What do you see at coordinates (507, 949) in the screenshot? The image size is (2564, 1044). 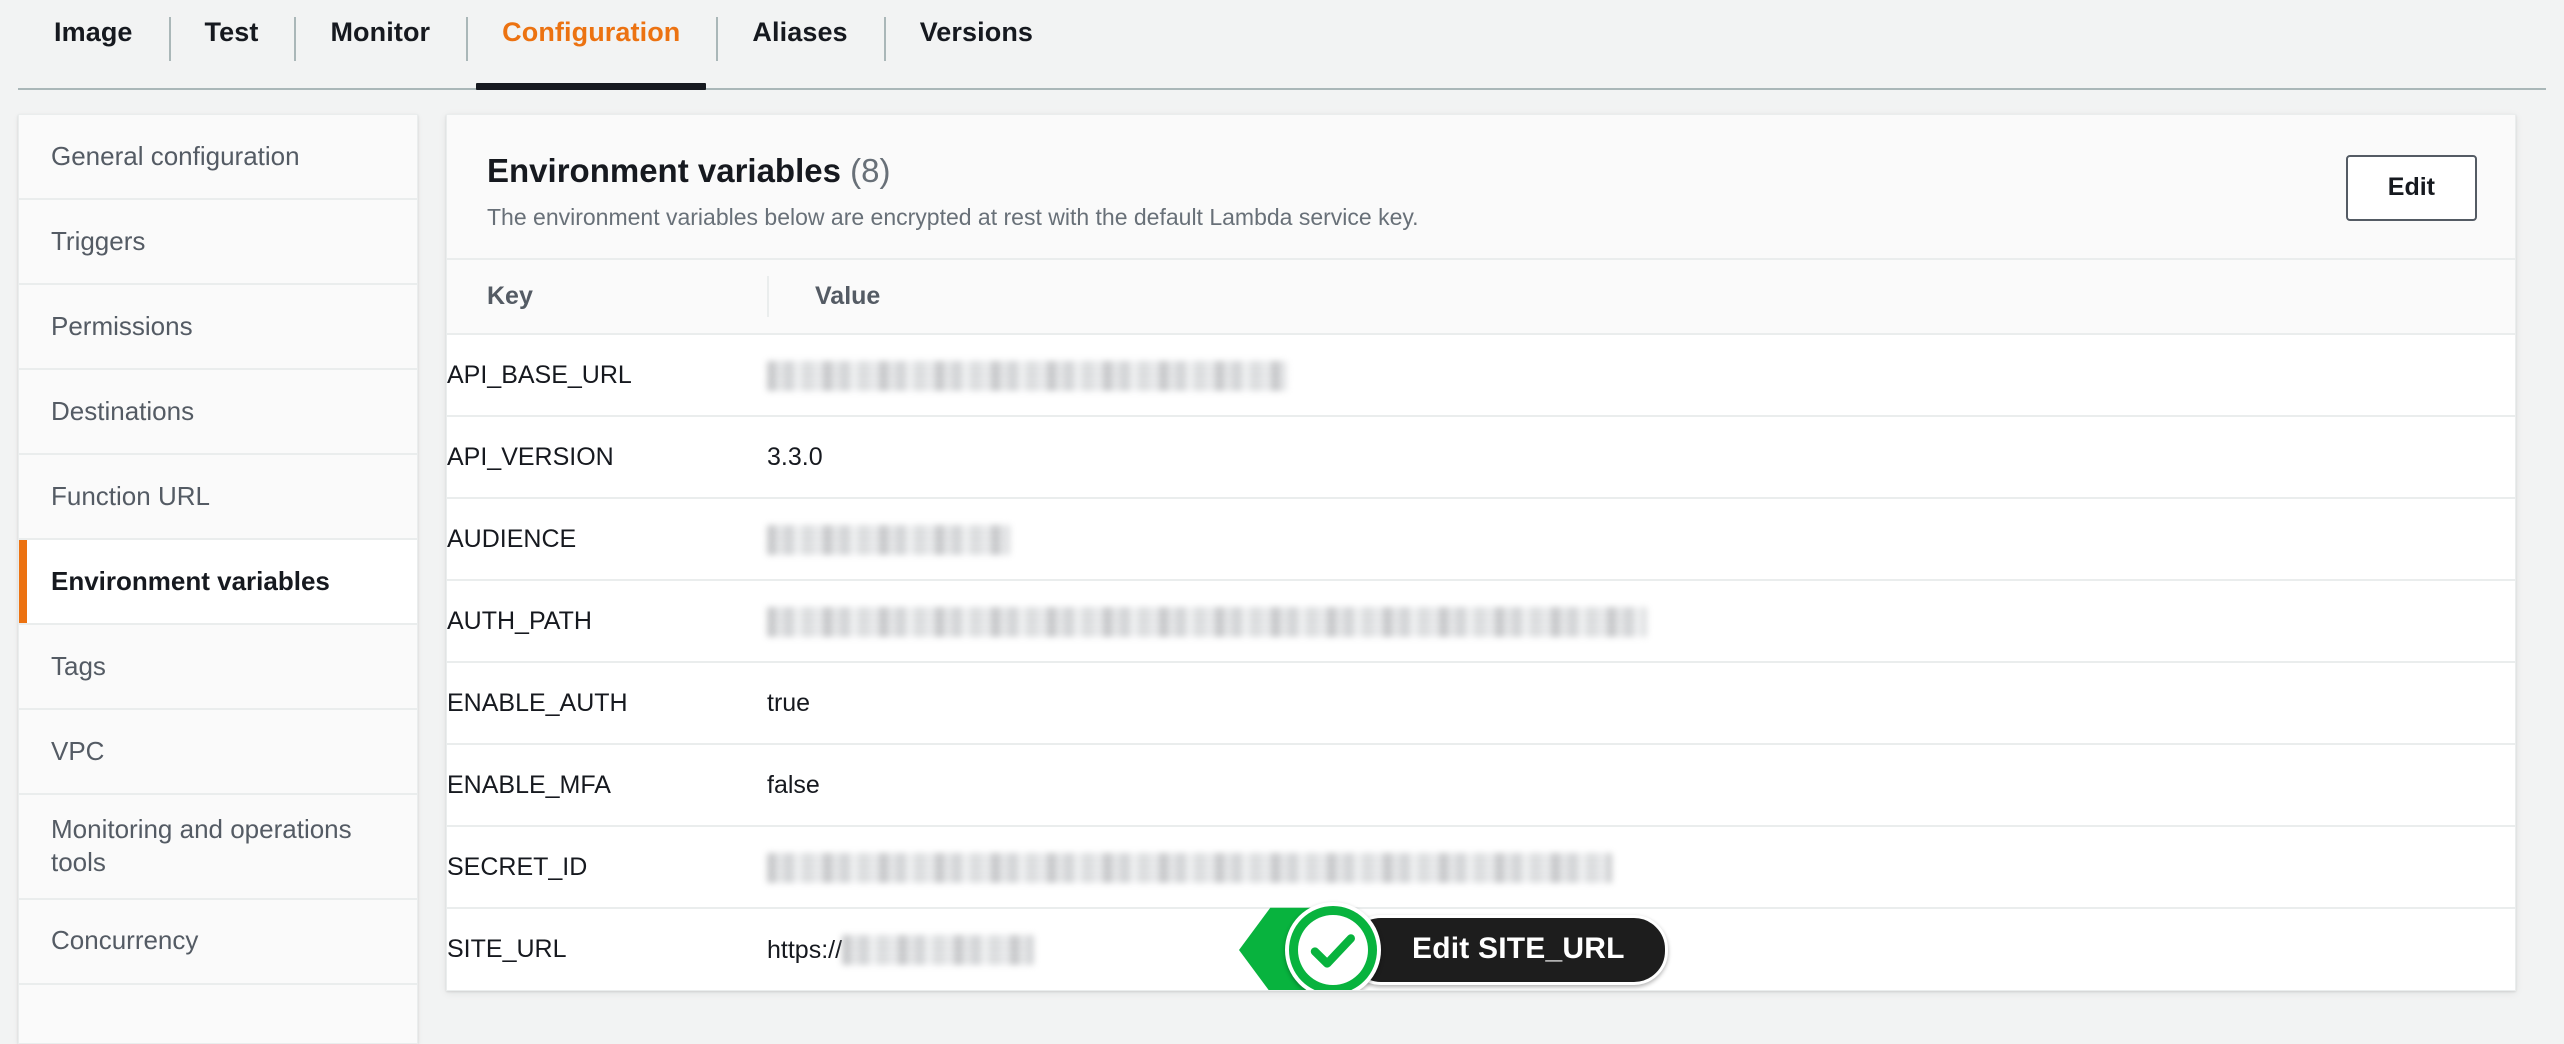 I see `cell-key: SITE_URL` at bounding box center [507, 949].